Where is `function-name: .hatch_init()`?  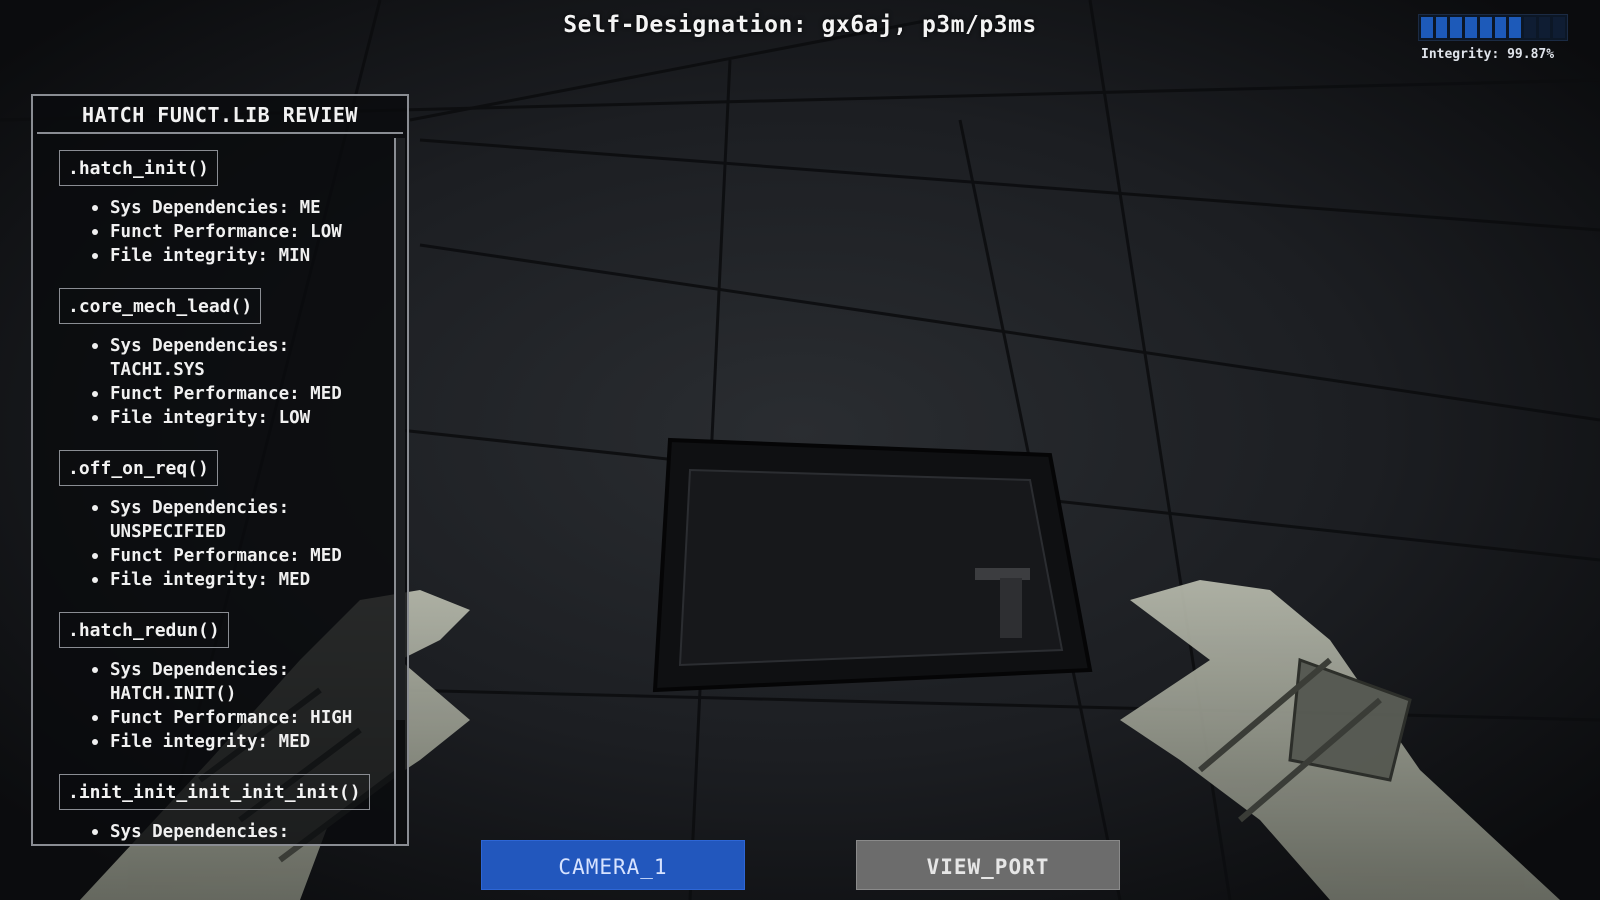
function-name: .hatch_init() is located at coordinates (138, 168).